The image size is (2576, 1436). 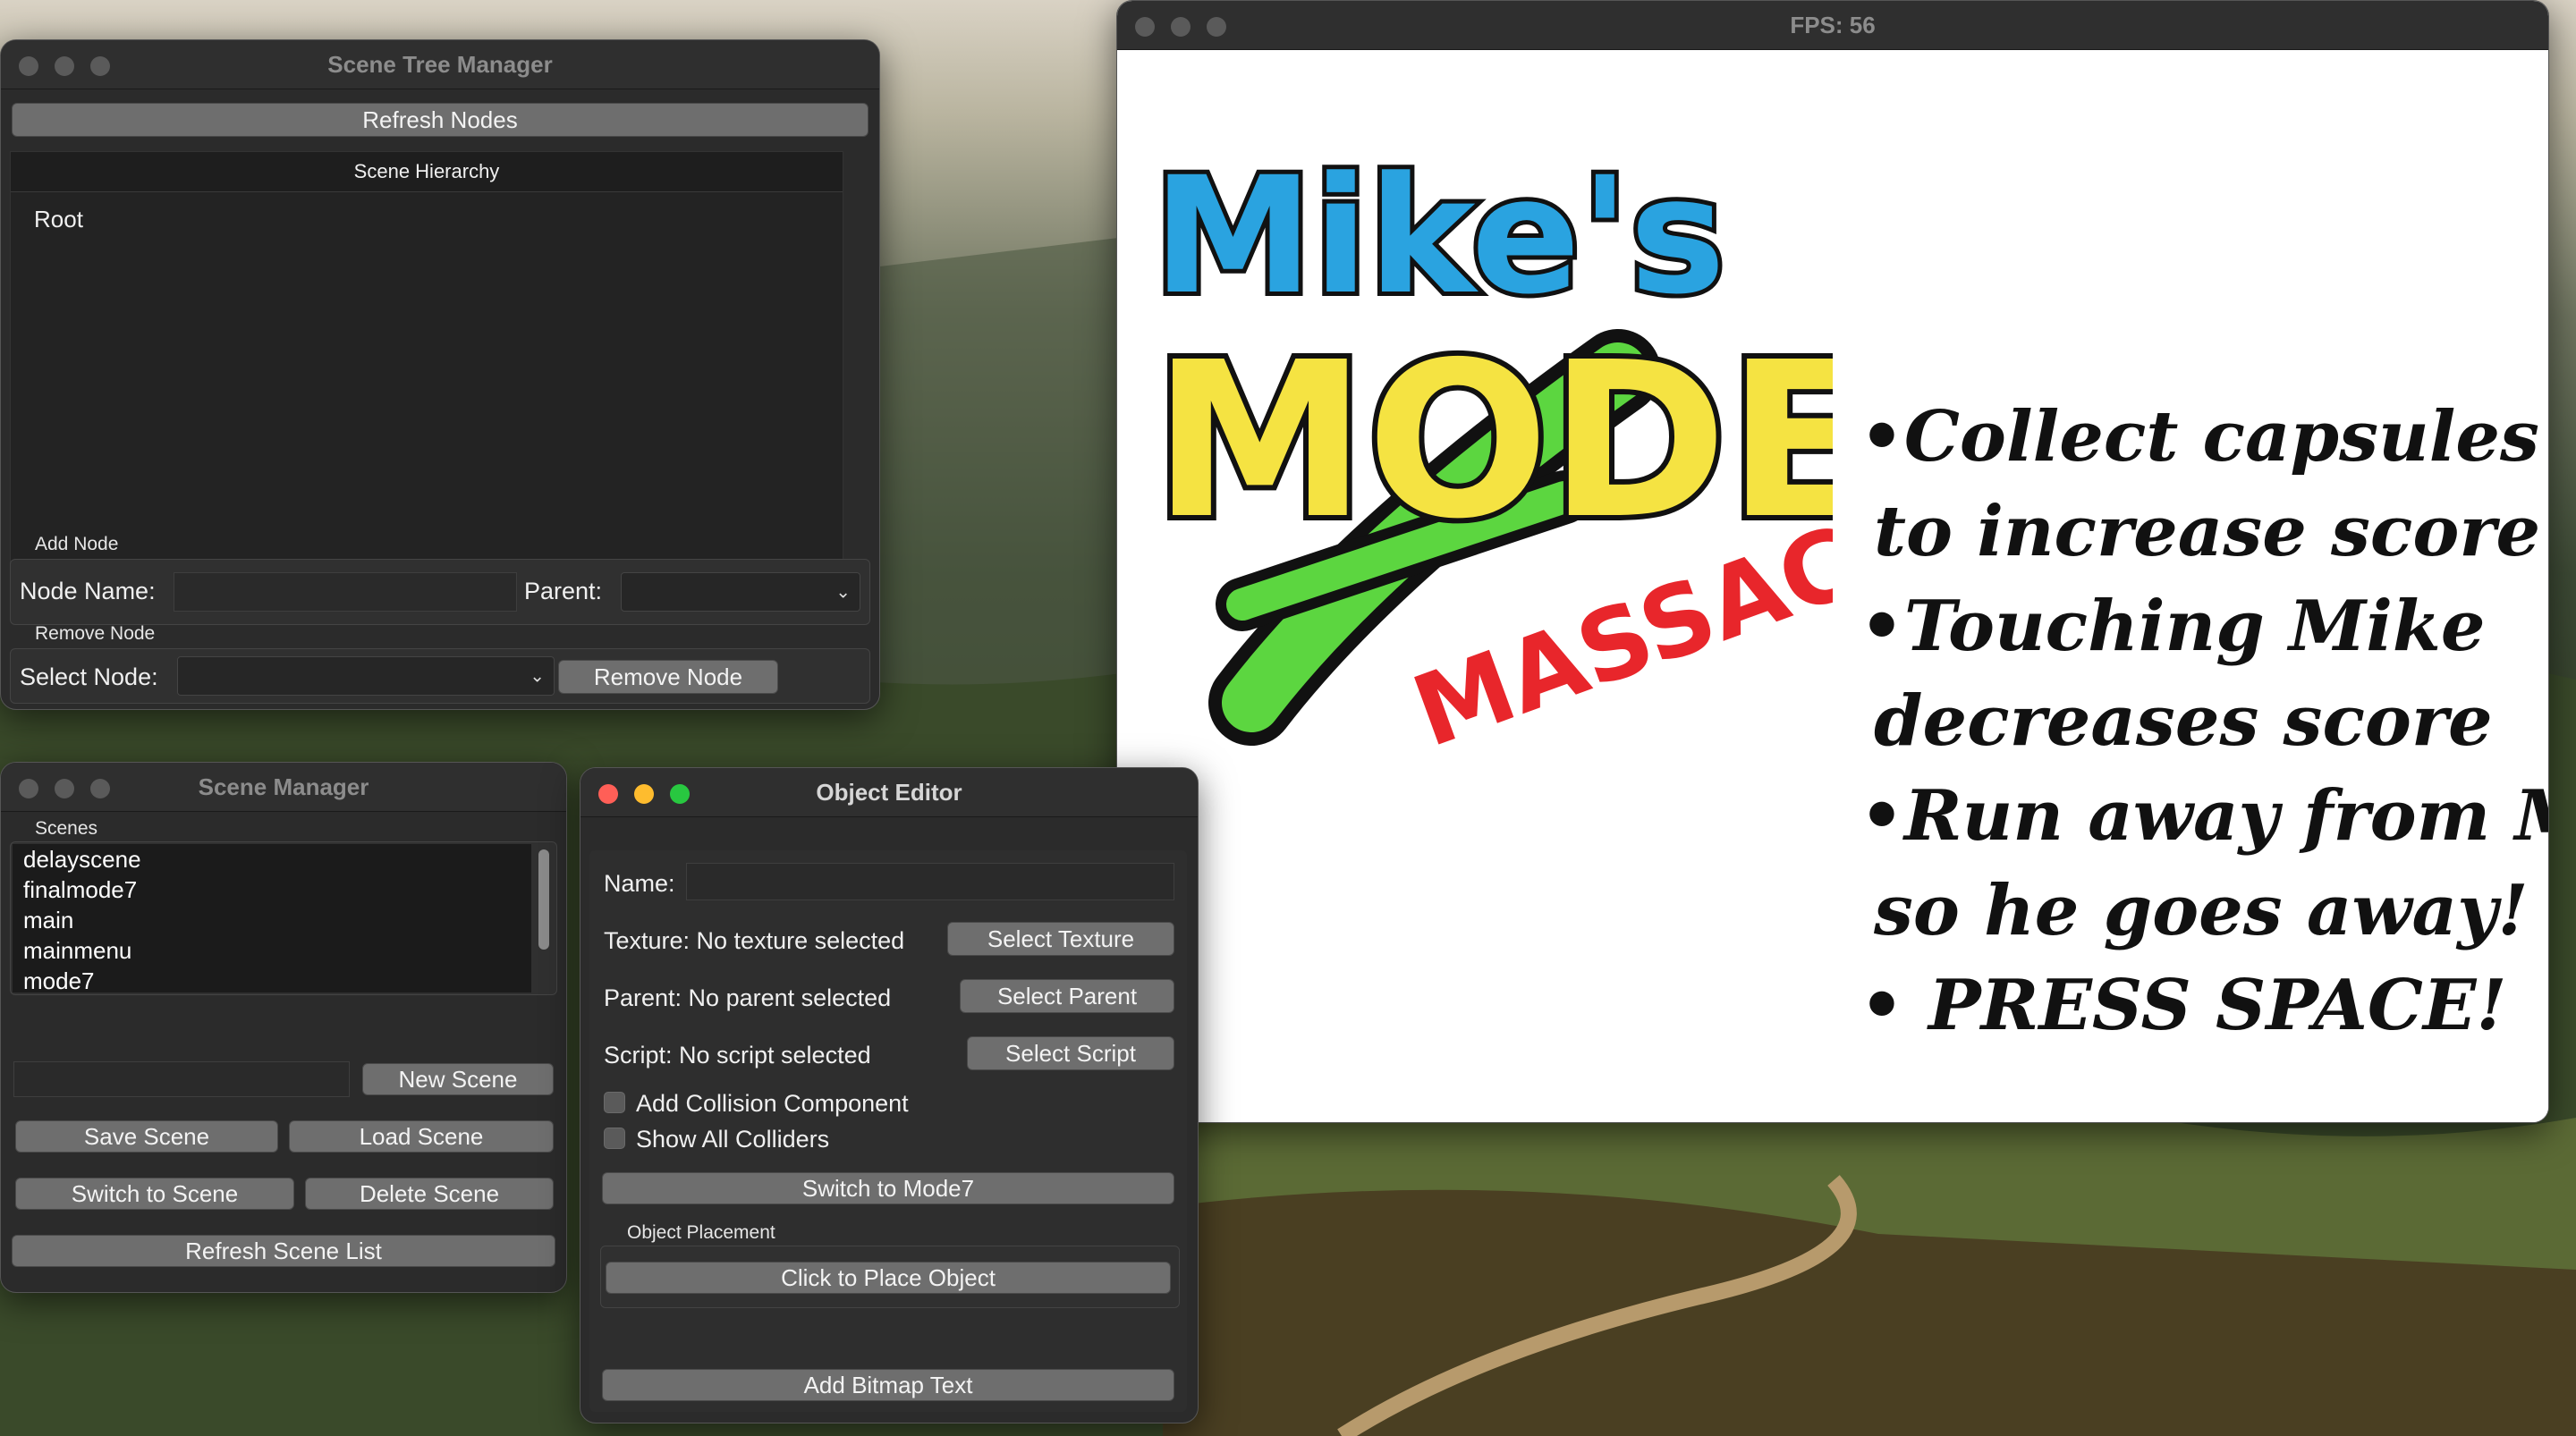 I want to click on node-name-label: Node Name:, so click(x=88, y=591).